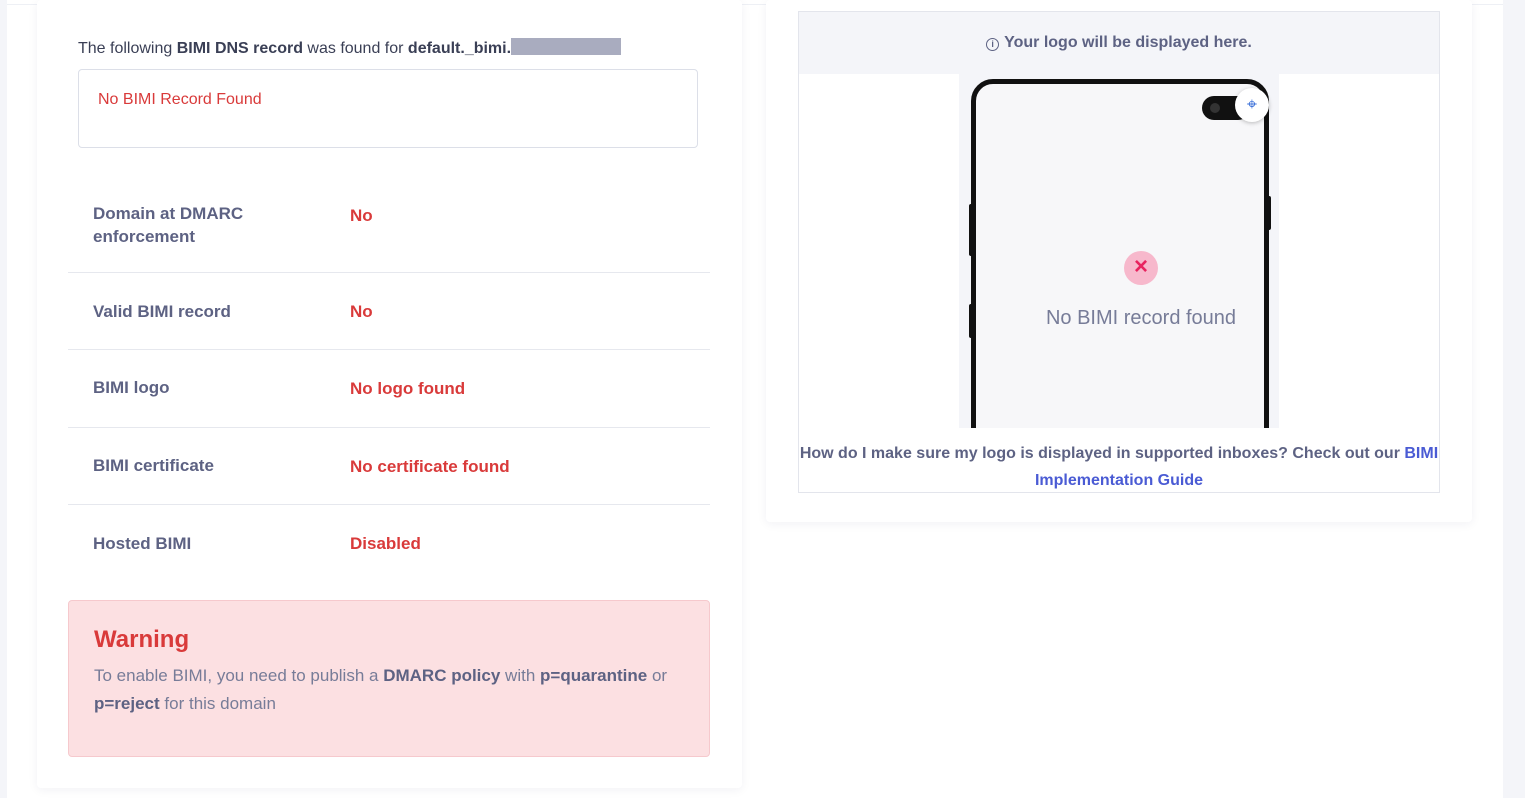 This screenshot has width=1525, height=798. What do you see at coordinates (168, 225) in the screenshot?
I see `check-label: Domain at DMARC enforcement` at bounding box center [168, 225].